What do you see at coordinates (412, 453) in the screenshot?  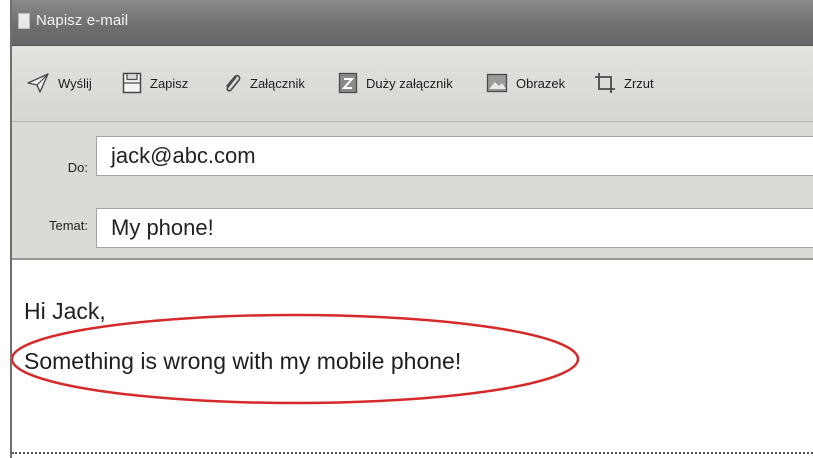 I see `dotted-divider` at bounding box center [412, 453].